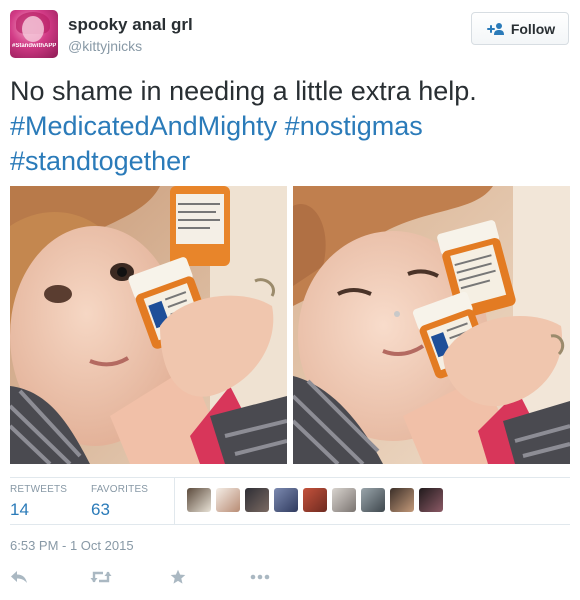 The width and height of the screenshot is (580, 600). What do you see at coordinates (243, 91) in the screenshot?
I see `tweet-body: No shame in needing a little extra help.` at bounding box center [243, 91].